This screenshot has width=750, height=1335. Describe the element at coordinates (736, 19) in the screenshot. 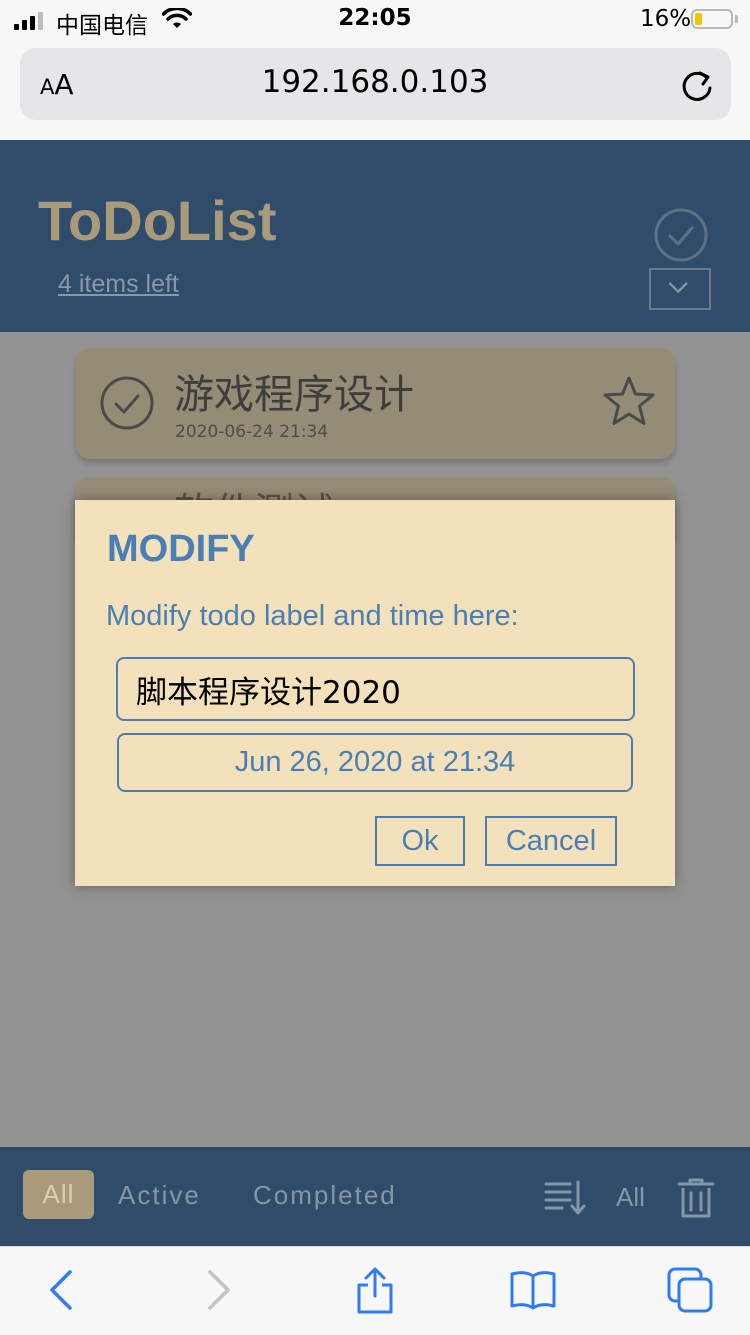

I see `battery-tip` at that location.